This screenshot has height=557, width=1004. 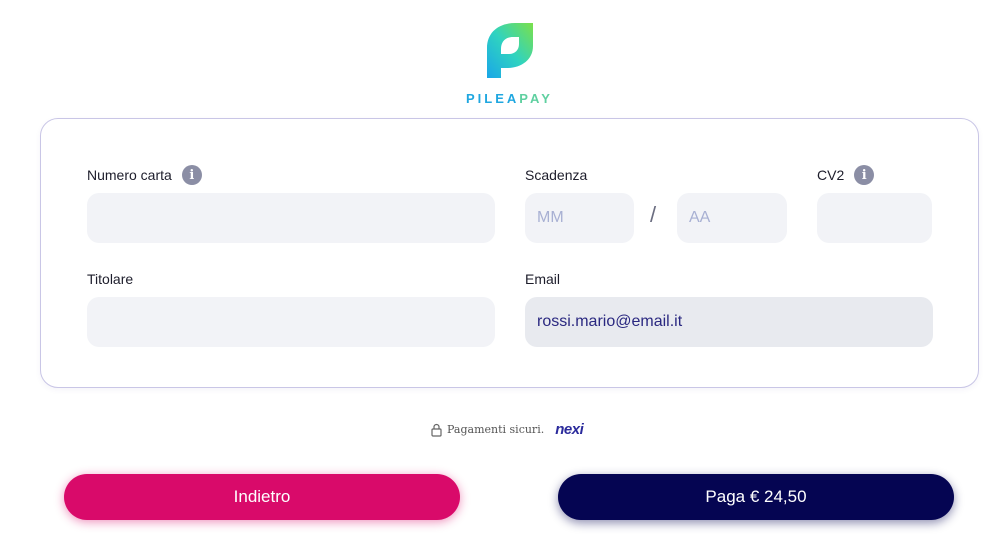 What do you see at coordinates (262, 497) in the screenshot?
I see `back-button: Indietro` at bounding box center [262, 497].